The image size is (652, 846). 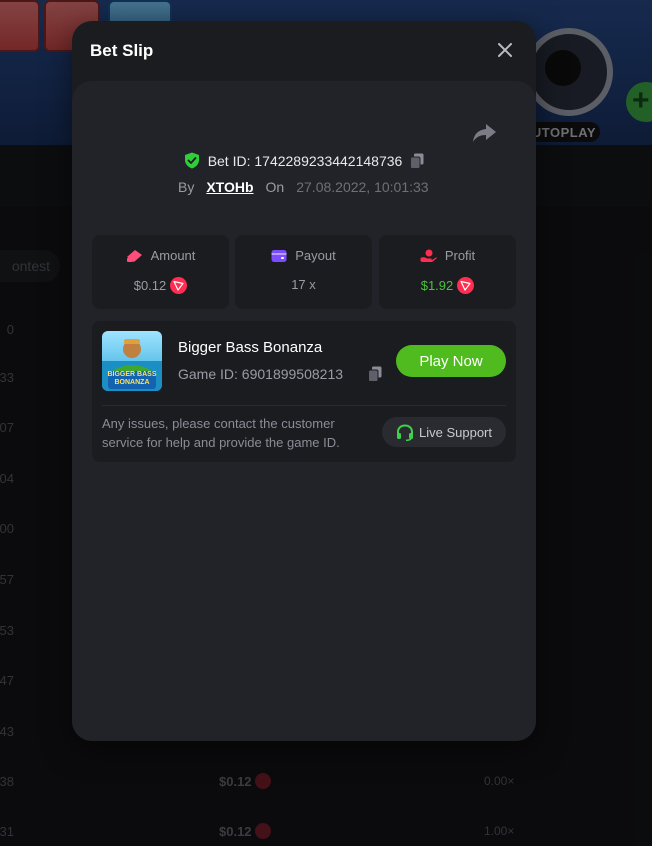 I want to click on close-button, so click(x=505, y=50).